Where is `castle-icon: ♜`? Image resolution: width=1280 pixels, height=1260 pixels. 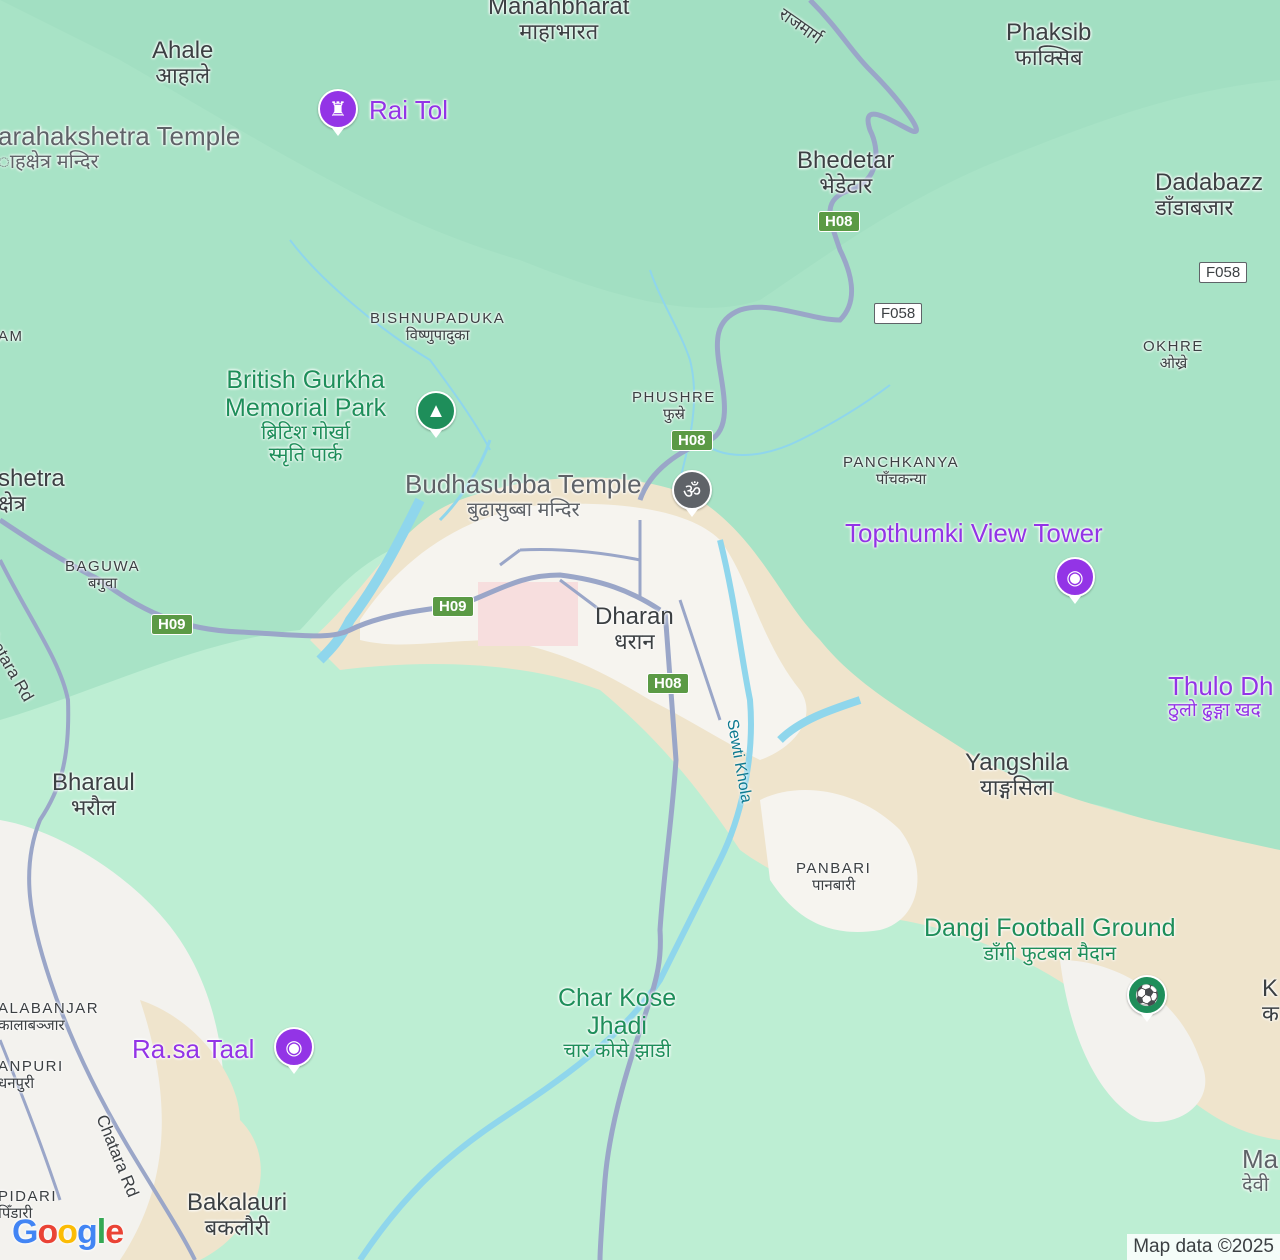 castle-icon: ♜ is located at coordinates (338, 109).